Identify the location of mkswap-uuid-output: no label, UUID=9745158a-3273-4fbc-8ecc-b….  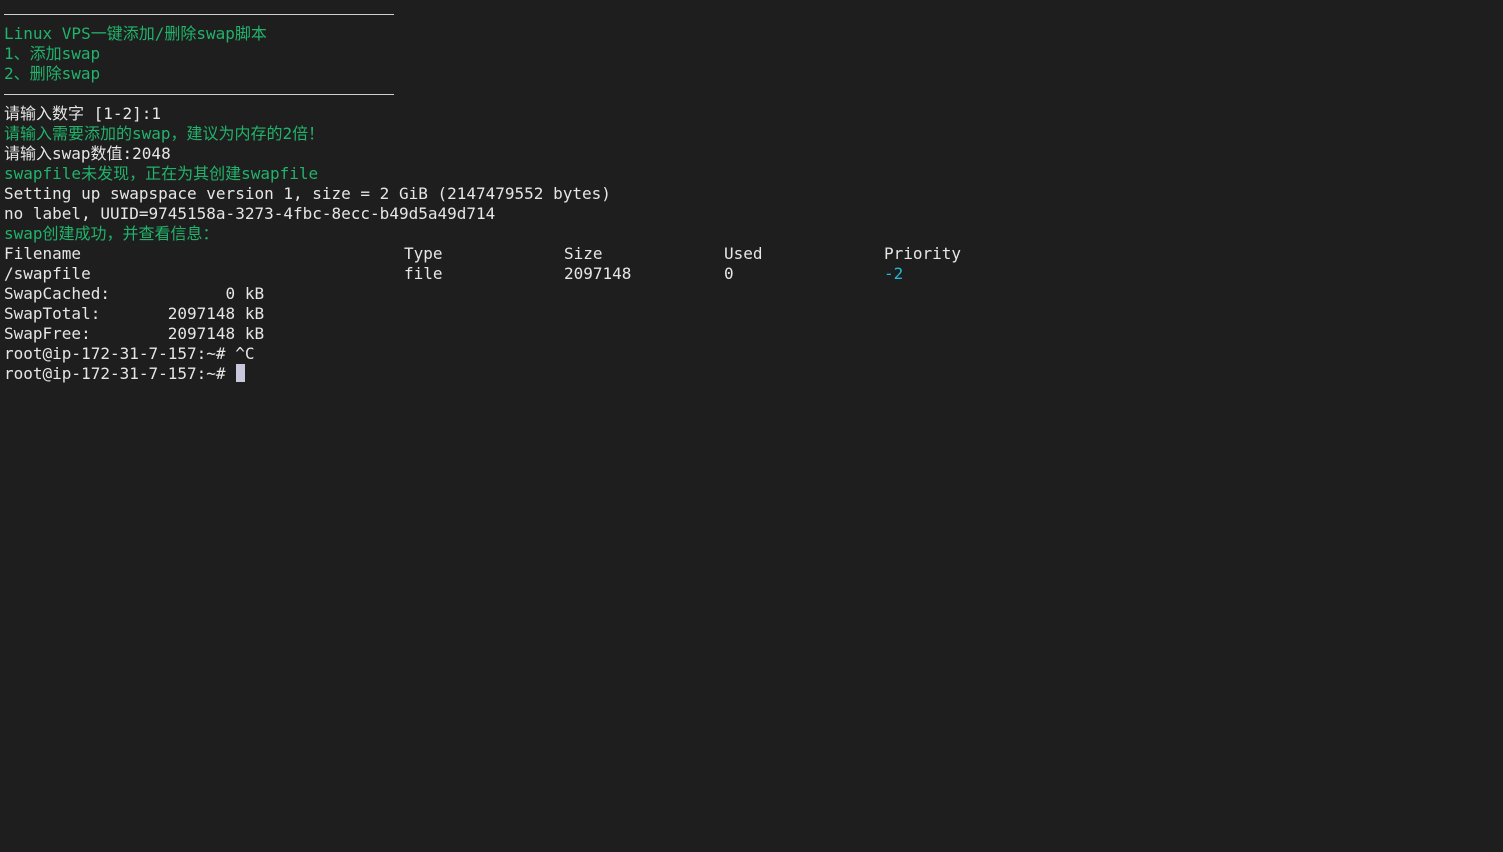
(250, 213).